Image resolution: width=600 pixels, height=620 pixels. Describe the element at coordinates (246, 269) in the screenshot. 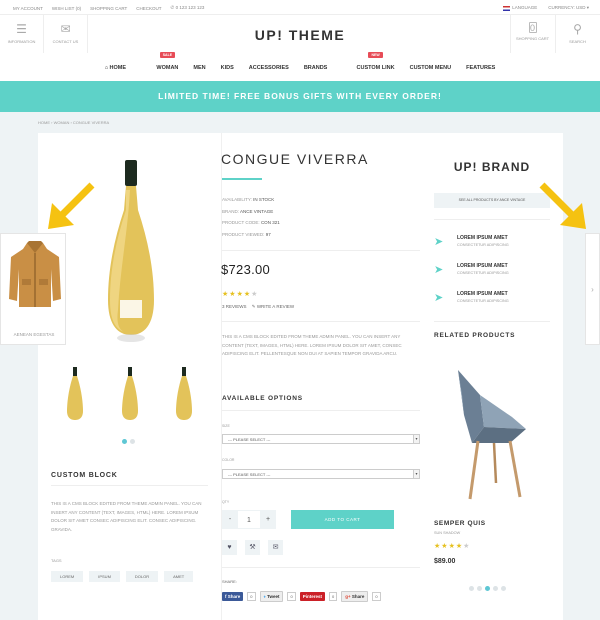

I see `product-price: $723.00` at that location.